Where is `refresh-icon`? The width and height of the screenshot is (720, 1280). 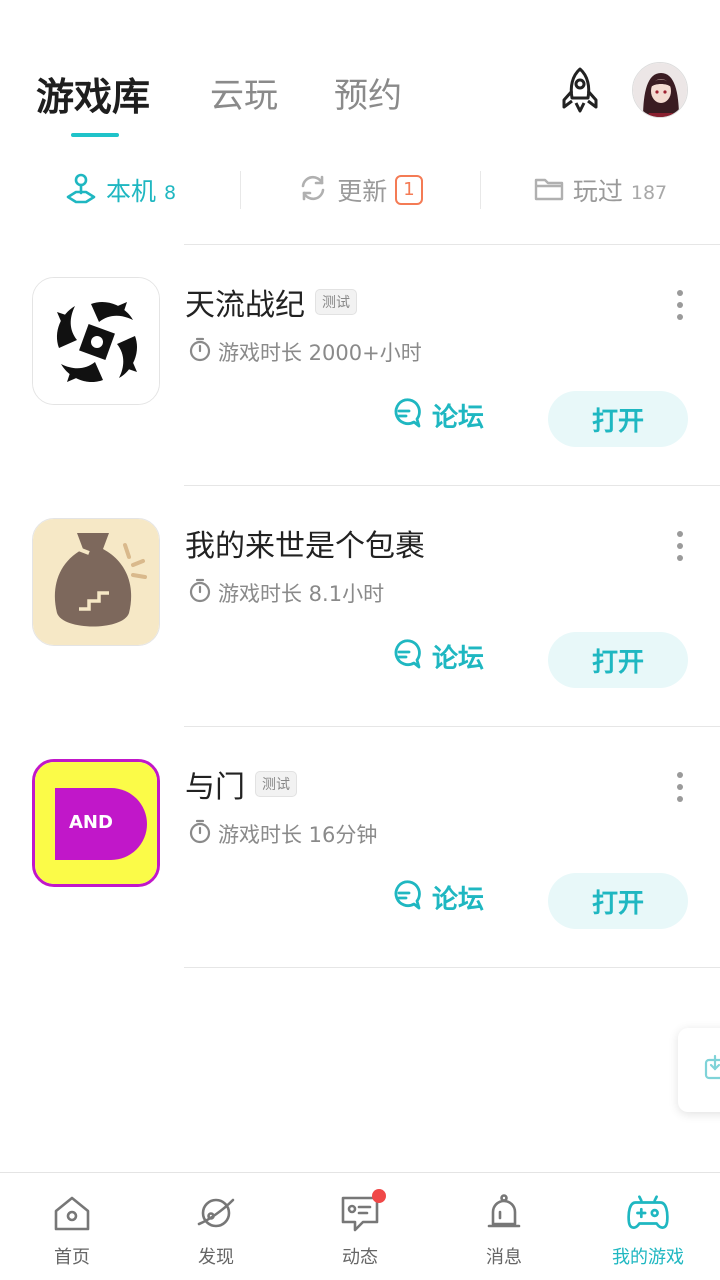 refresh-icon is located at coordinates (313, 190).